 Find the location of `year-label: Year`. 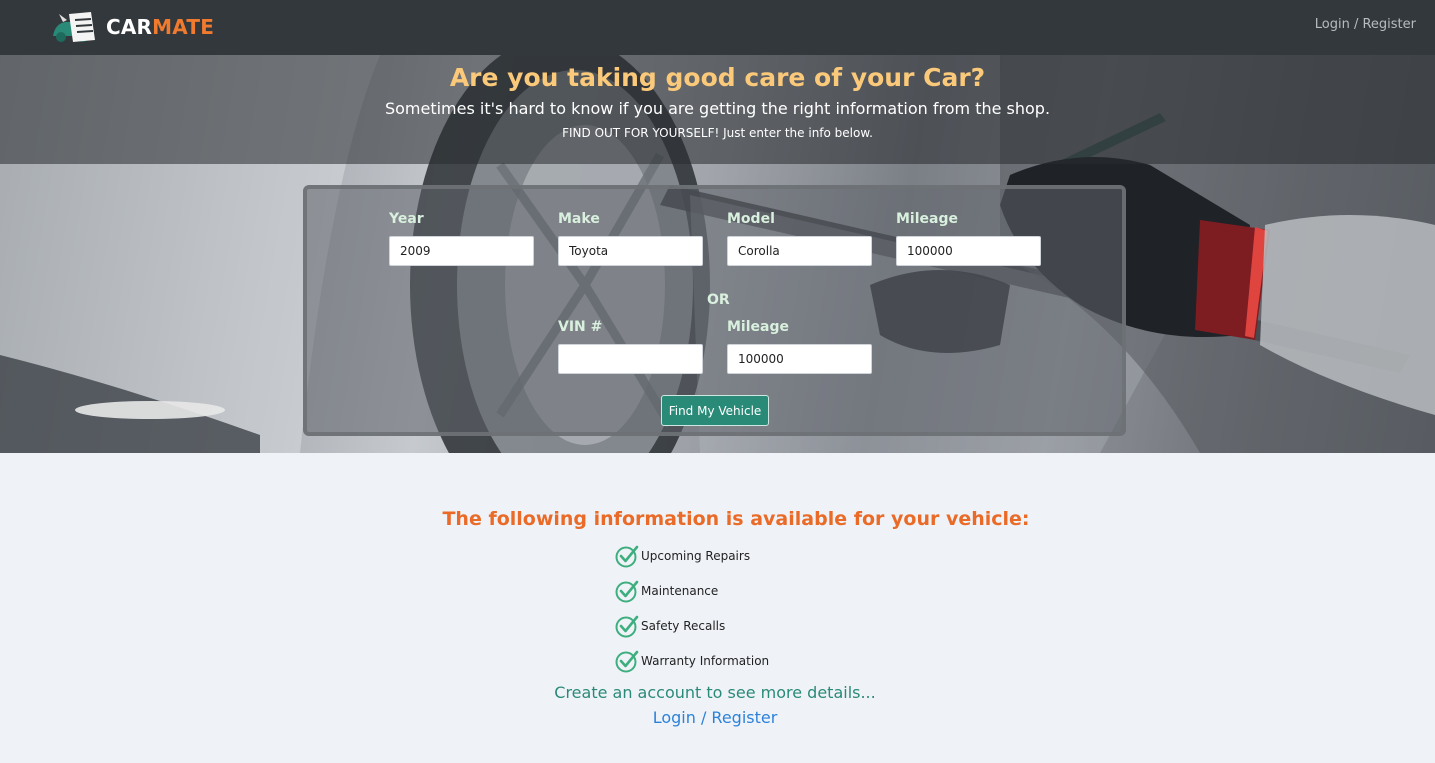

year-label: Year is located at coordinates (406, 219).